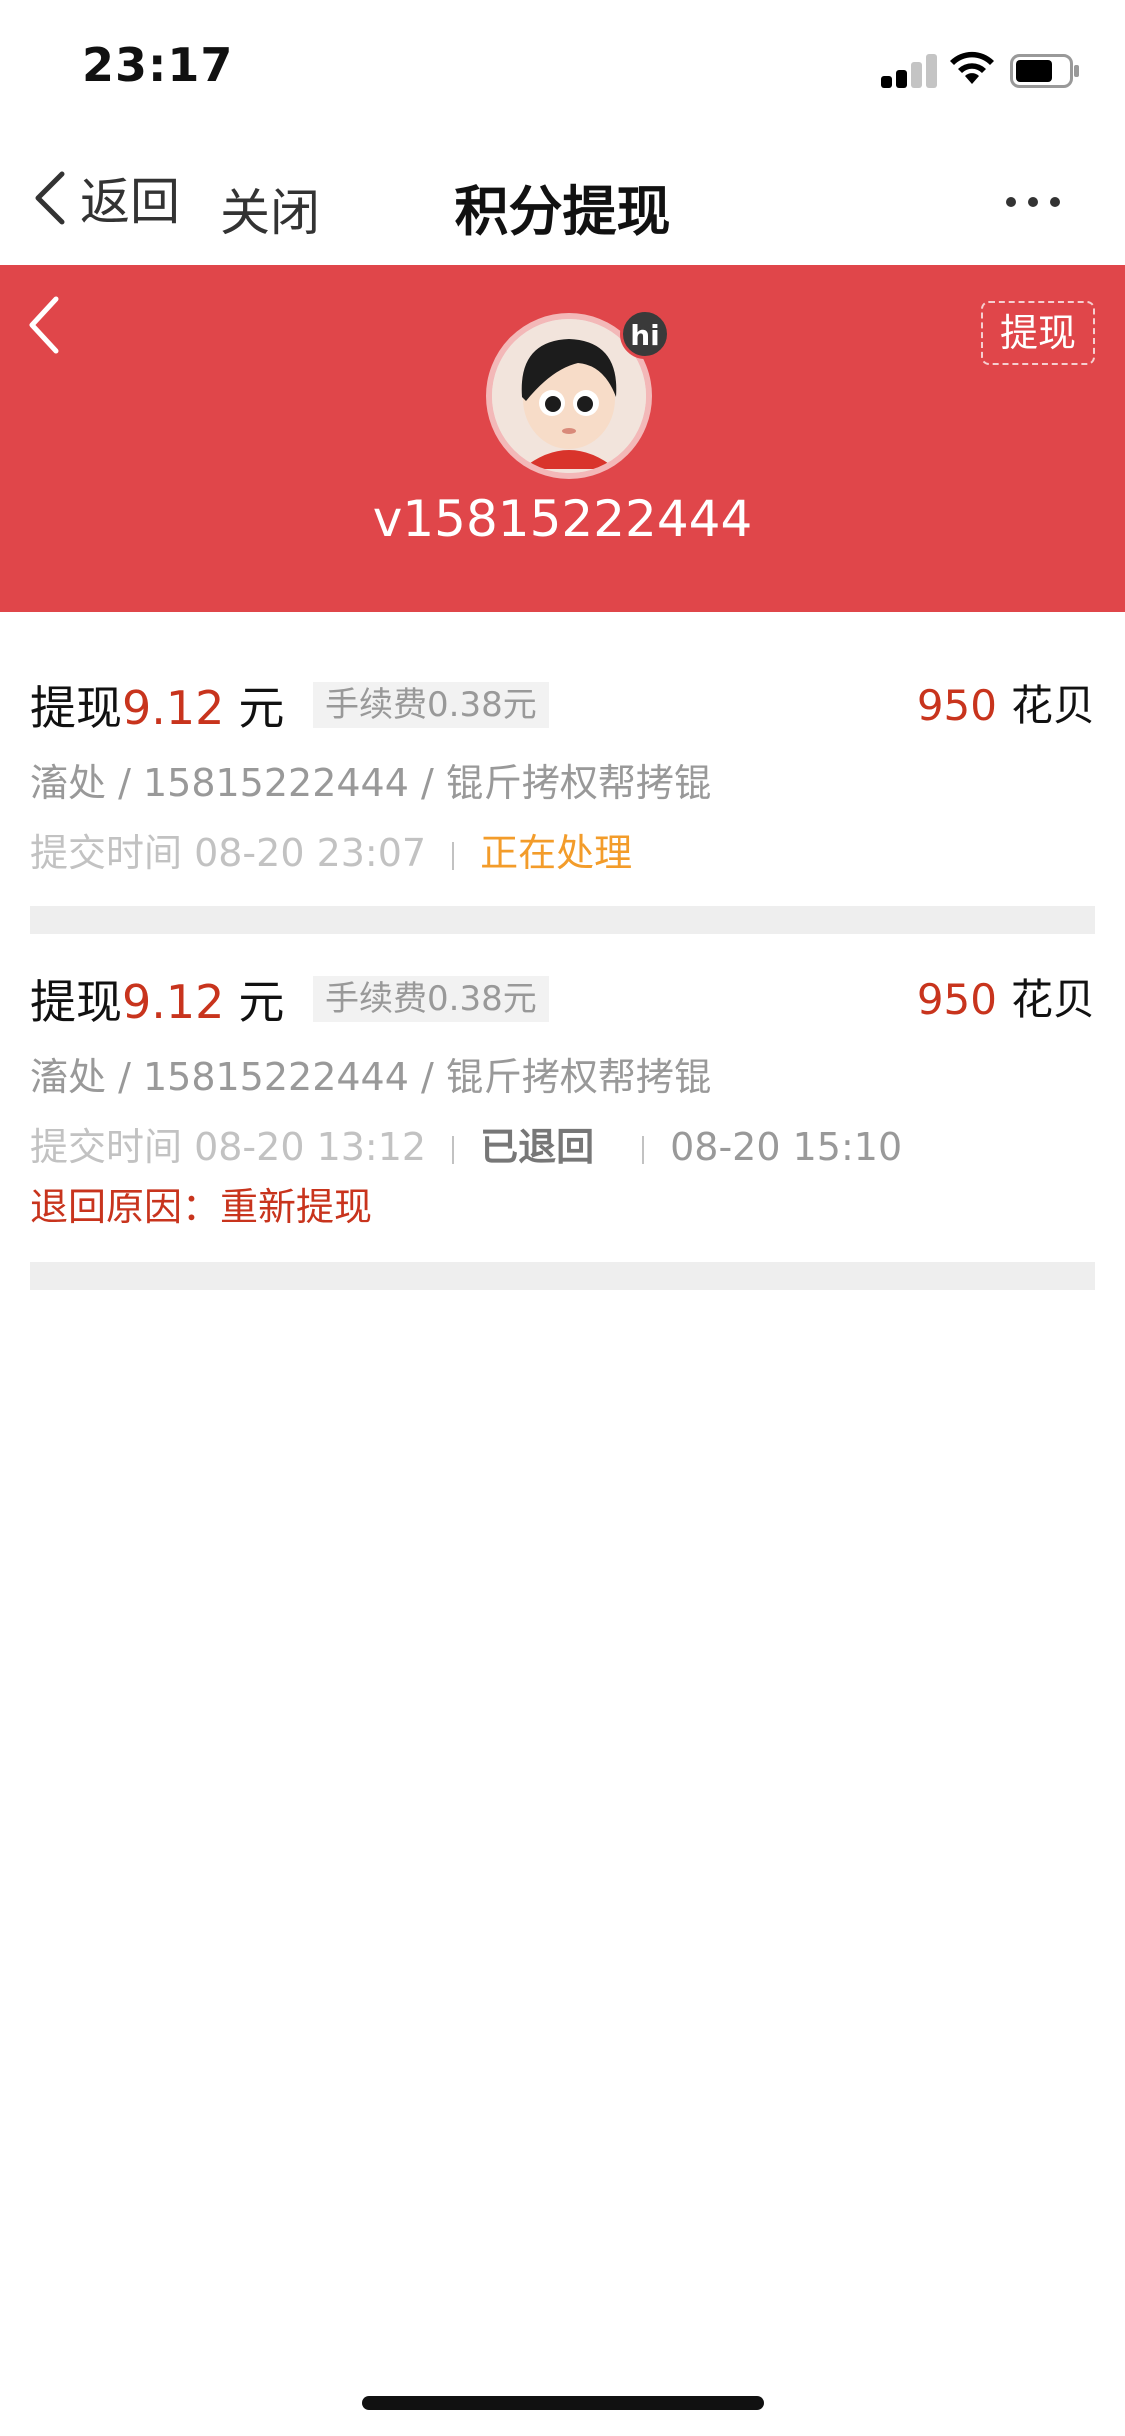 The image size is (1125, 2436). What do you see at coordinates (1044, 71) in the screenshot?
I see `battery-icon` at bounding box center [1044, 71].